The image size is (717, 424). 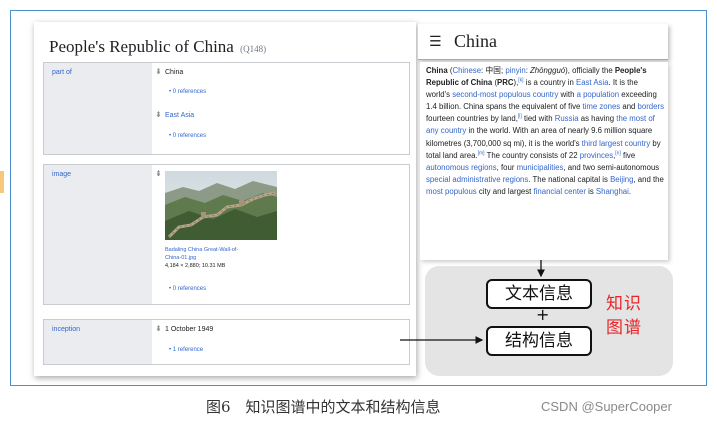 I want to click on connector-arrows, so click(x=472, y=302).